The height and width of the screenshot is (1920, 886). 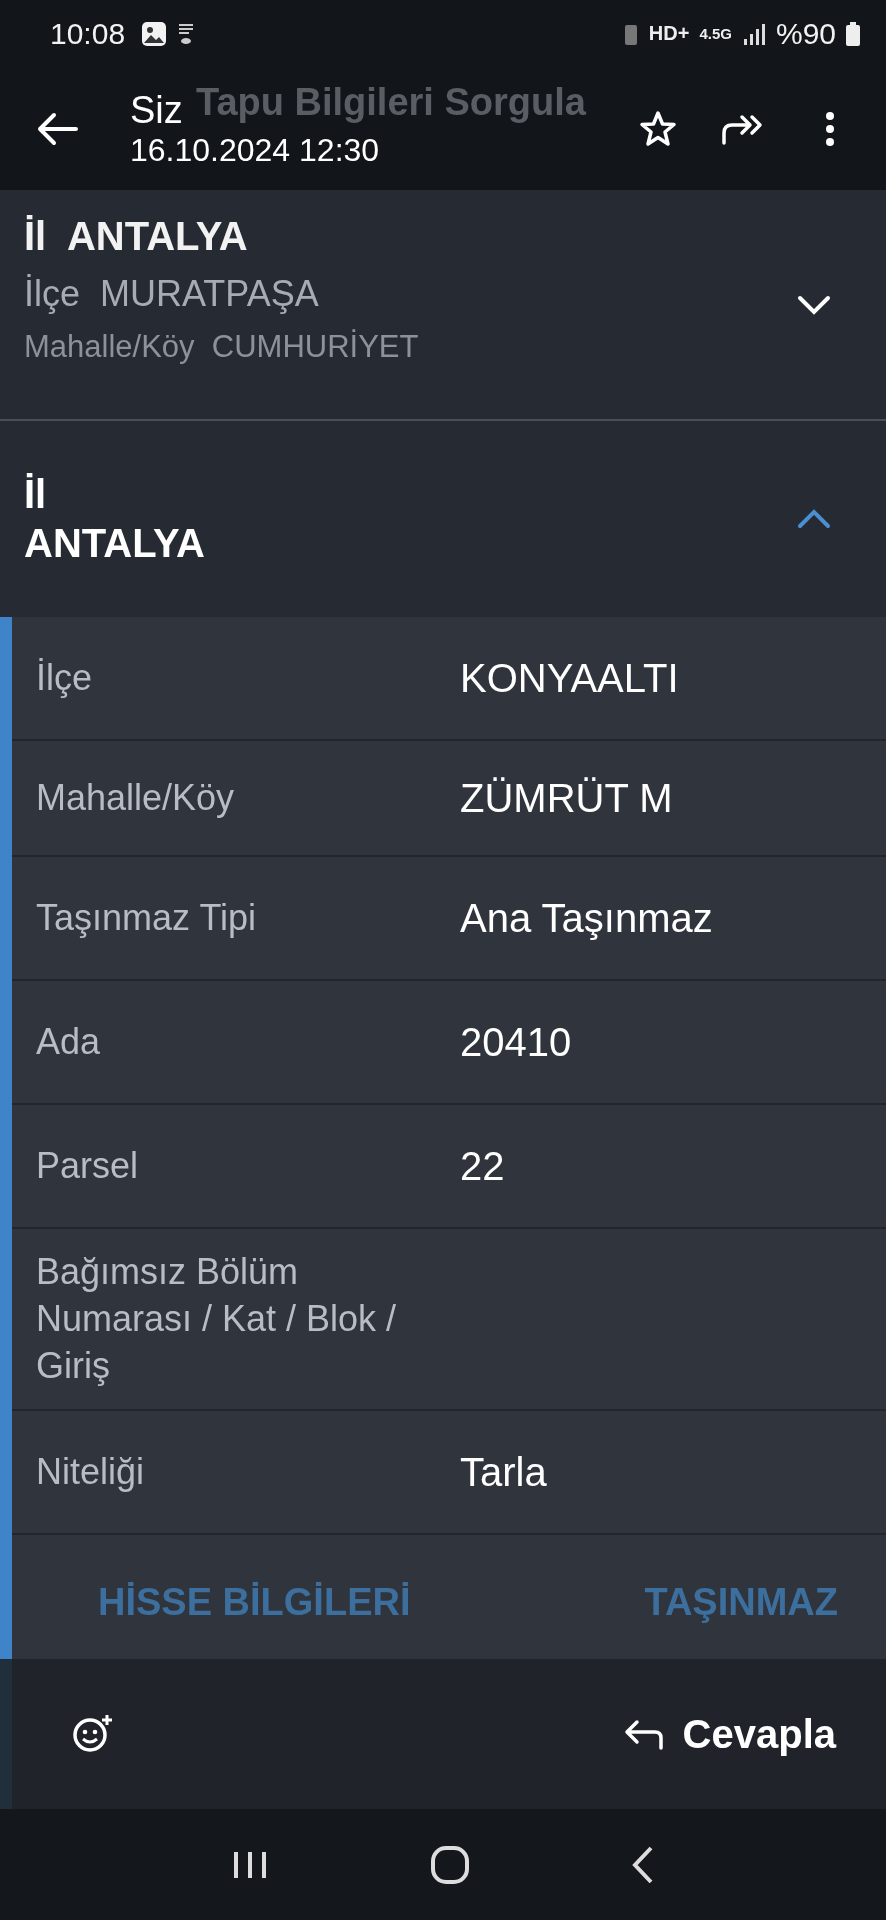 What do you see at coordinates (222, 347) in the screenshot?
I see `neighborhood-line: Mahalle/Köy CUMHURİYET` at bounding box center [222, 347].